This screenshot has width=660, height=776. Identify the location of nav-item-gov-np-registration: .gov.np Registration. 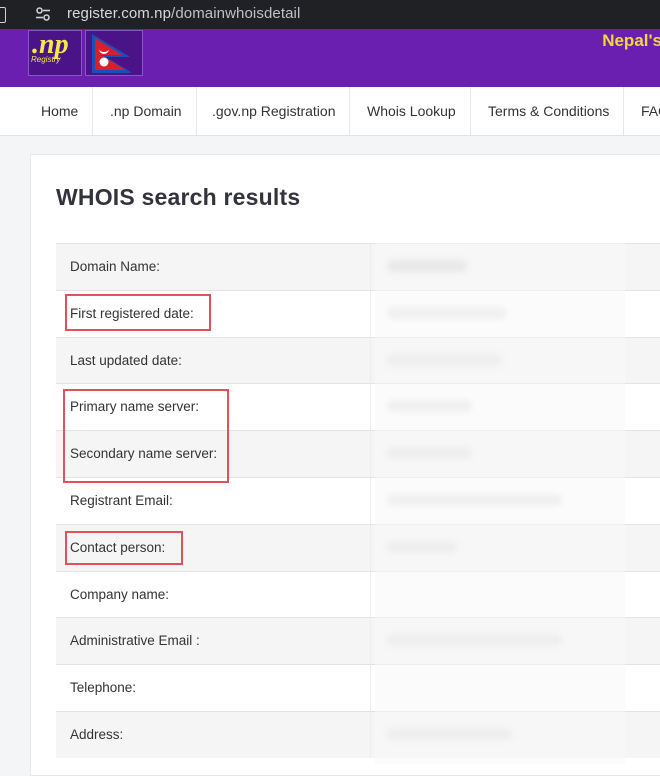
(274, 111).